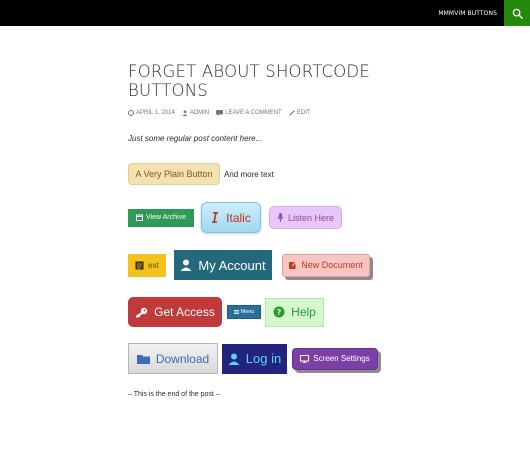 This screenshot has width=530, height=450. Describe the element at coordinates (139, 265) in the screenshot. I see `document-icon` at that location.